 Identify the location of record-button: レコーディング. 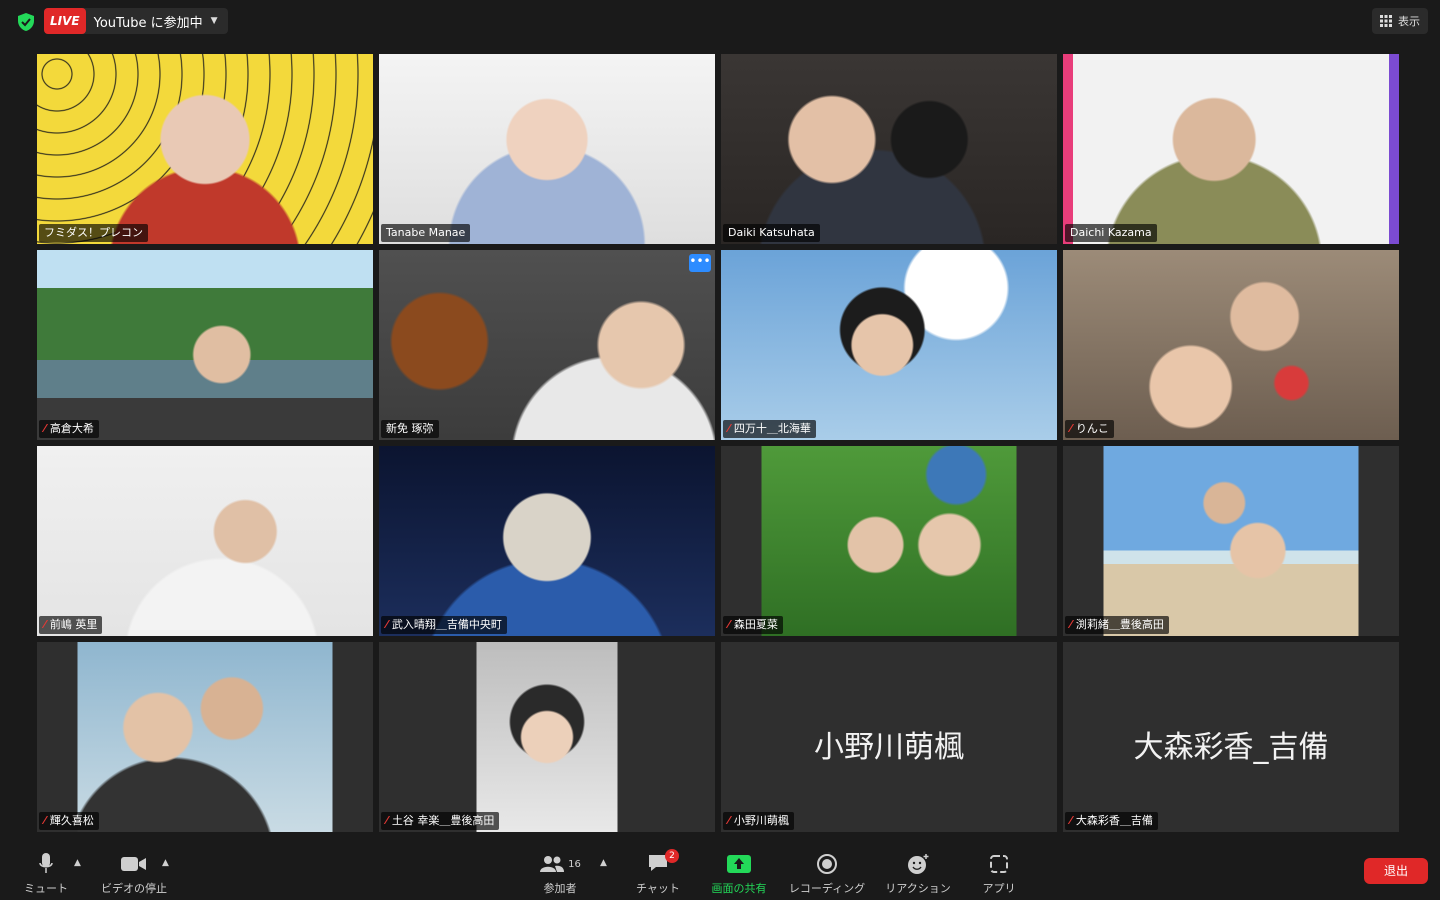
(827, 874).